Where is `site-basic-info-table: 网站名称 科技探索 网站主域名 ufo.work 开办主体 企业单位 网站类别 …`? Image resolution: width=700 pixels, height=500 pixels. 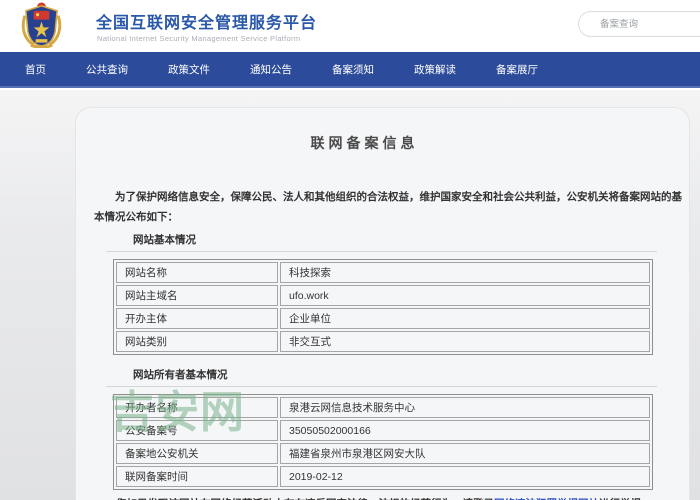
site-basic-info-table: 网站名称 科技探索 网站主域名 ufo.work 开办主体 企业单位 网站类别 … is located at coordinates (383, 307).